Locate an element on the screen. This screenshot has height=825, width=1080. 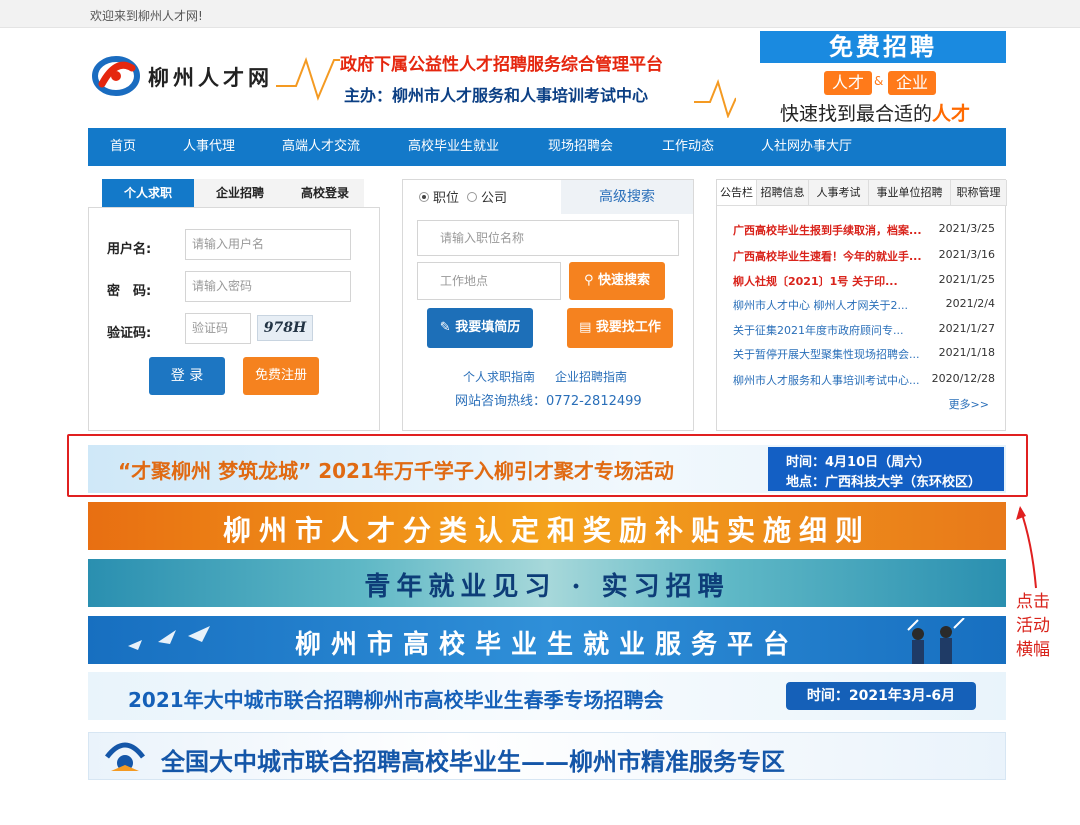
banner-youth-internship: 青年就业见习 · 实习招聘 is located at coordinates (547, 583).